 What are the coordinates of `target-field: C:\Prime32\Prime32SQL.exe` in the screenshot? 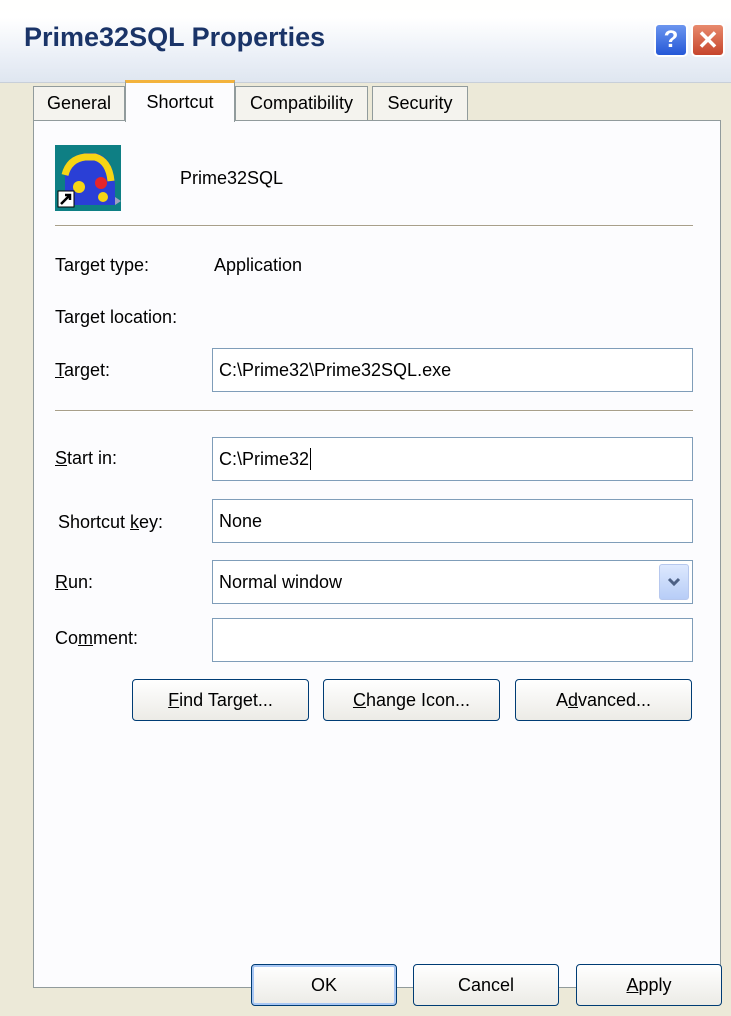 It's located at (452, 370).